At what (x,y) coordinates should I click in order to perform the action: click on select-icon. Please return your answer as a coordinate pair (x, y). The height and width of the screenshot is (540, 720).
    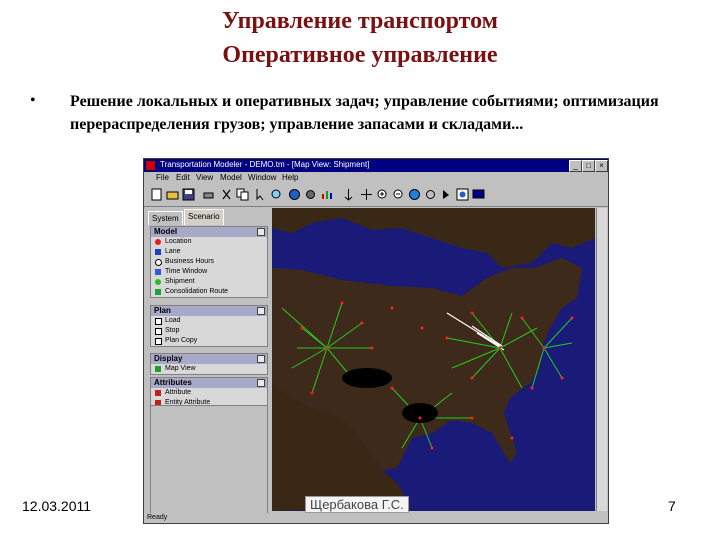
    Looking at the image, I should click on (446, 194).